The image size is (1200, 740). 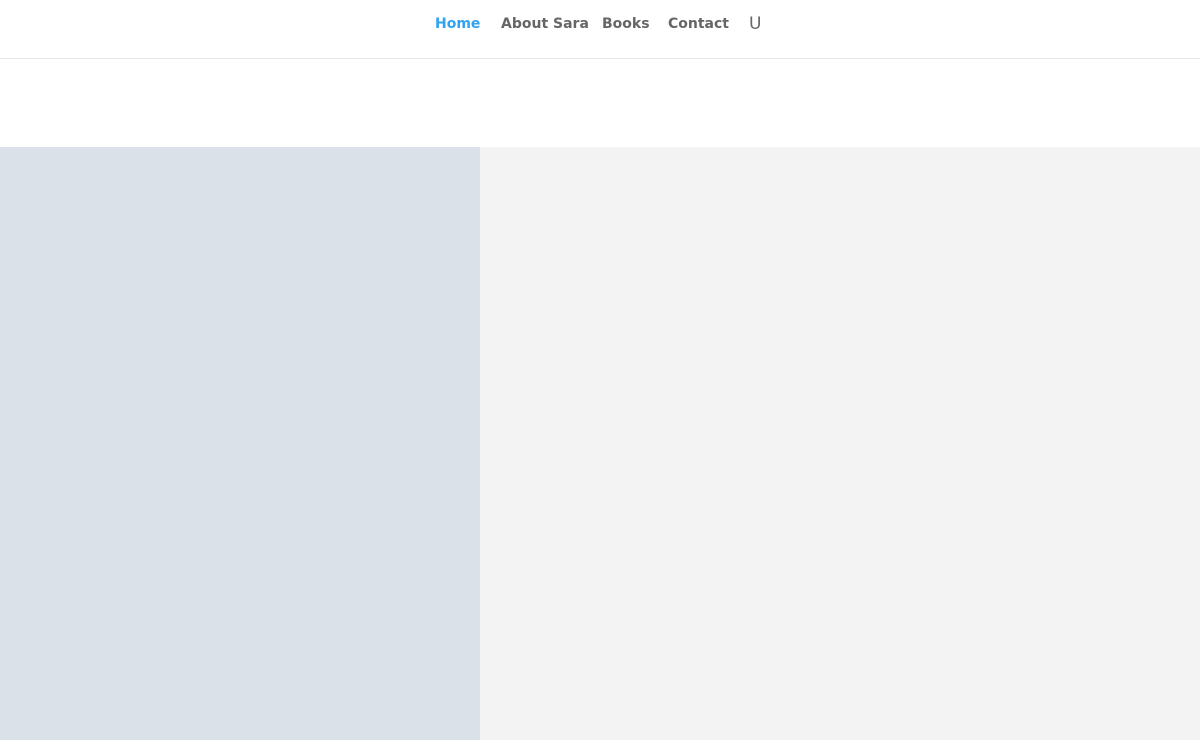 What do you see at coordinates (755, 24) in the screenshot?
I see `search-icon: U` at bounding box center [755, 24].